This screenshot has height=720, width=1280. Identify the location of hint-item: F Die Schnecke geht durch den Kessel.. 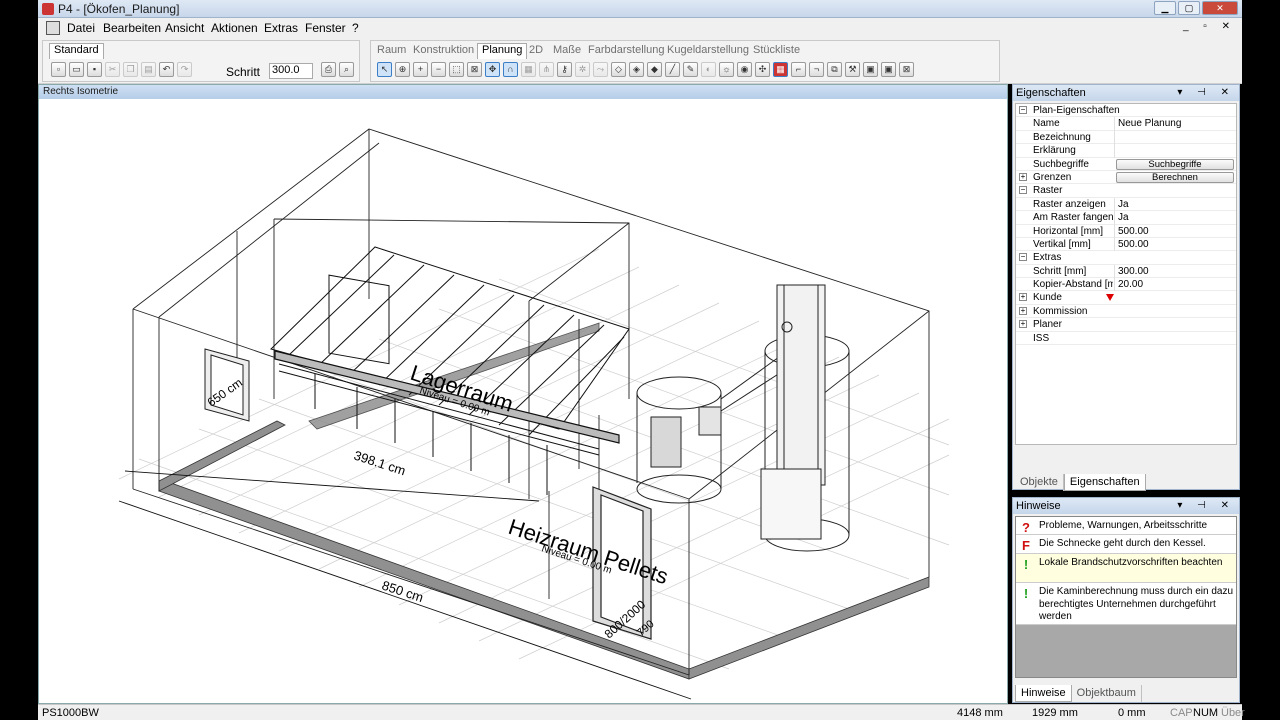
(1126, 544).